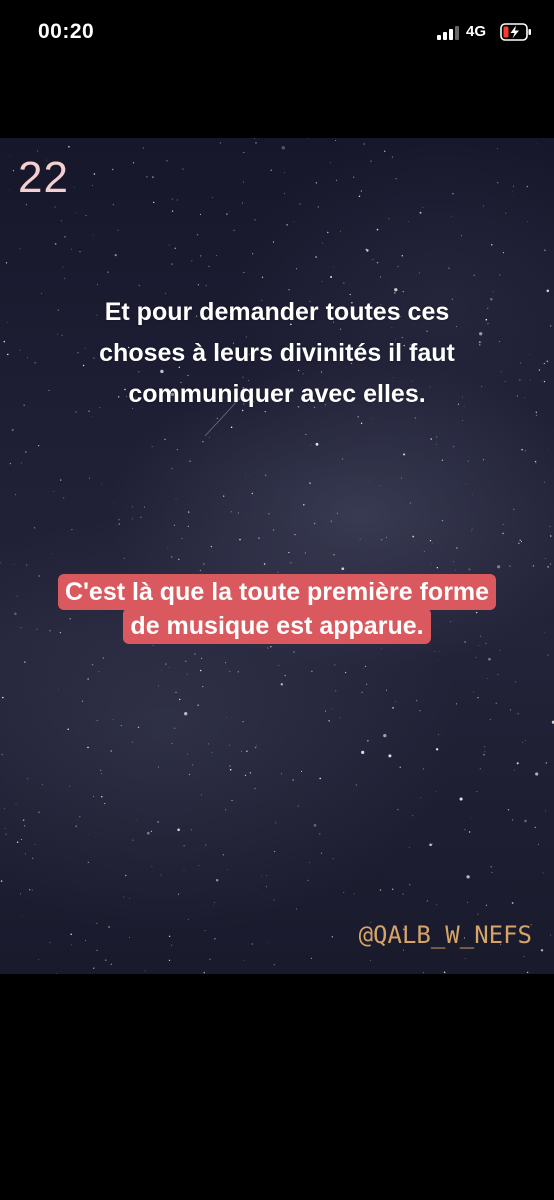 The height and width of the screenshot is (1200, 554). I want to click on highlight-line: C'est là que la toute première forme, so click(277, 592).